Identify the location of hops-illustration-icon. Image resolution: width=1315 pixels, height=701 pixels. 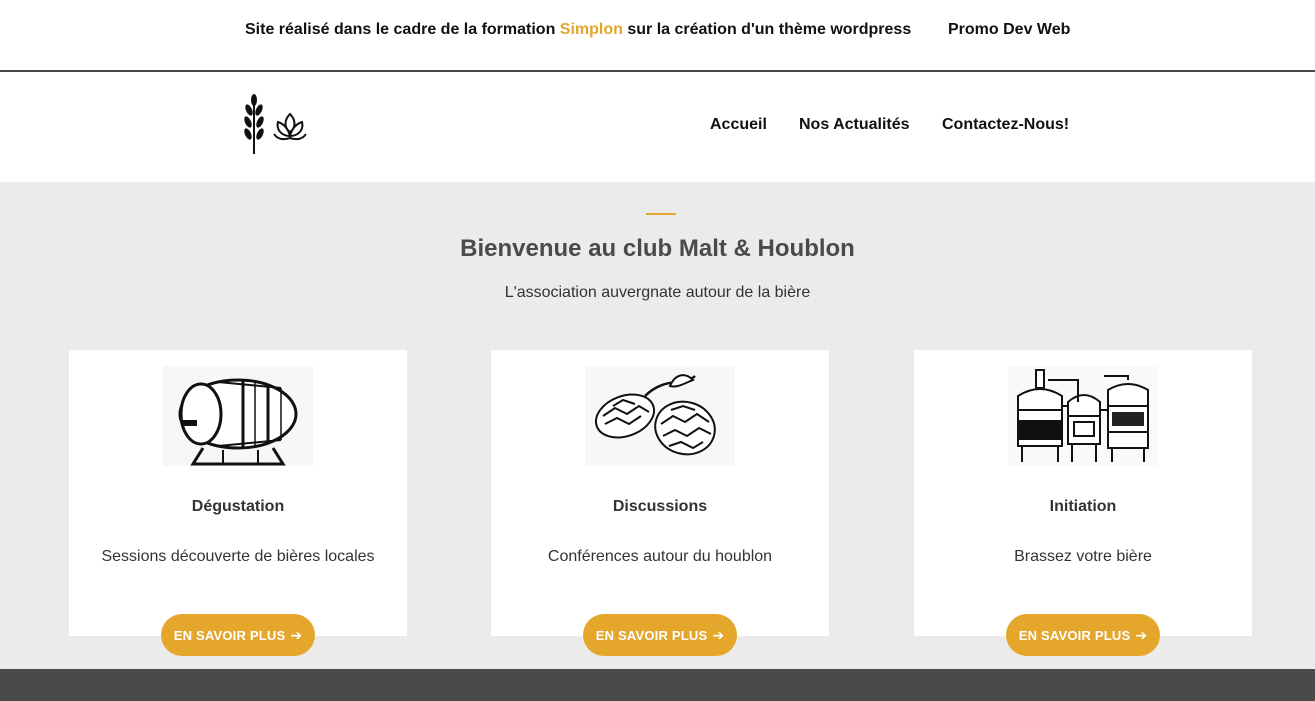
(660, 416).